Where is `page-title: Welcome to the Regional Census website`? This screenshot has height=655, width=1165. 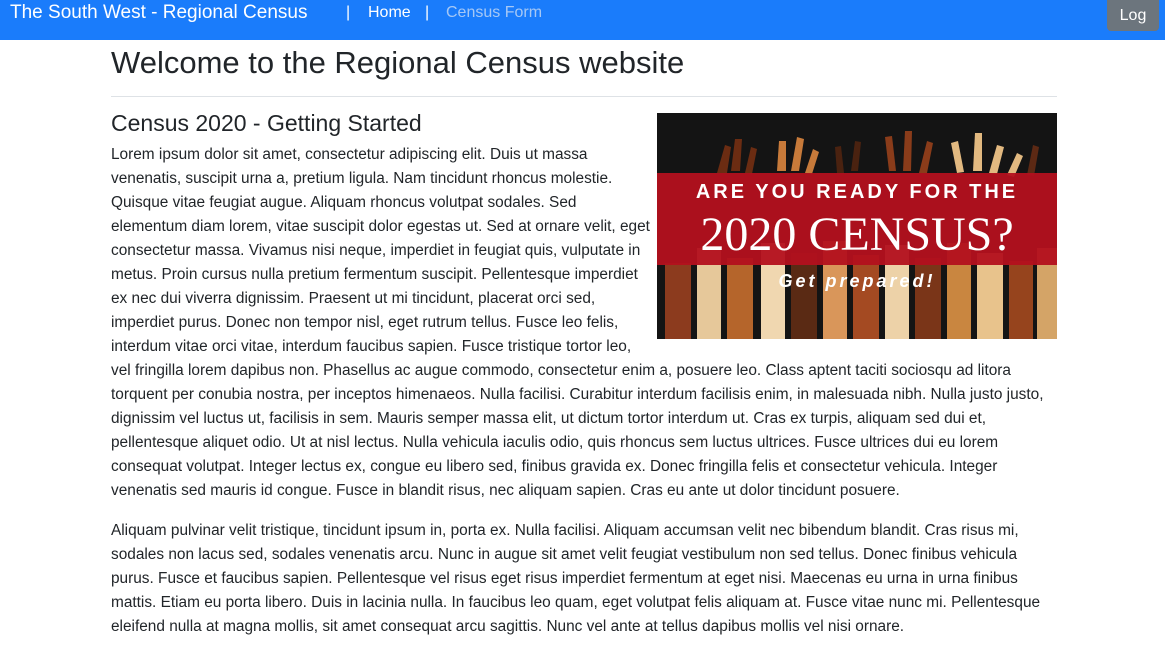
page-title: Welcome to the Regional Census website is located at coordinates (398, 62).